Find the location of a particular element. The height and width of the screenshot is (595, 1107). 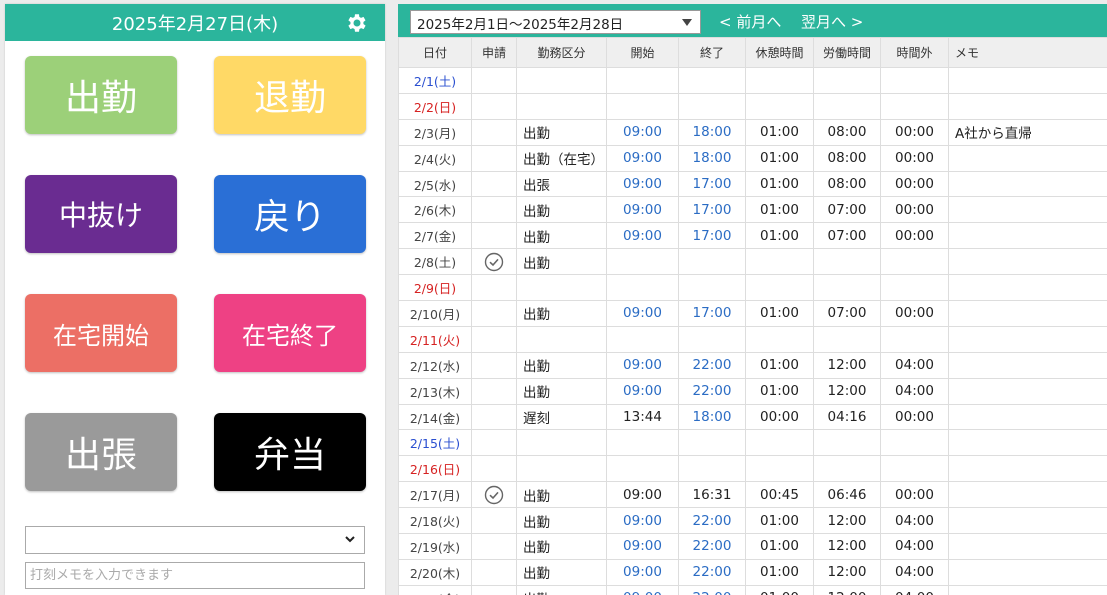

next-month-link: 翌月へ > is located at coordinates (832, 21).